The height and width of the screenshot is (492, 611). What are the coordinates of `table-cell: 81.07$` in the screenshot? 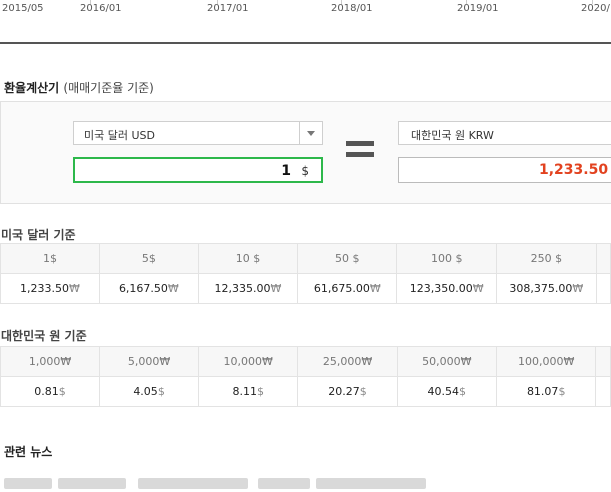 It's located at (546, 391).